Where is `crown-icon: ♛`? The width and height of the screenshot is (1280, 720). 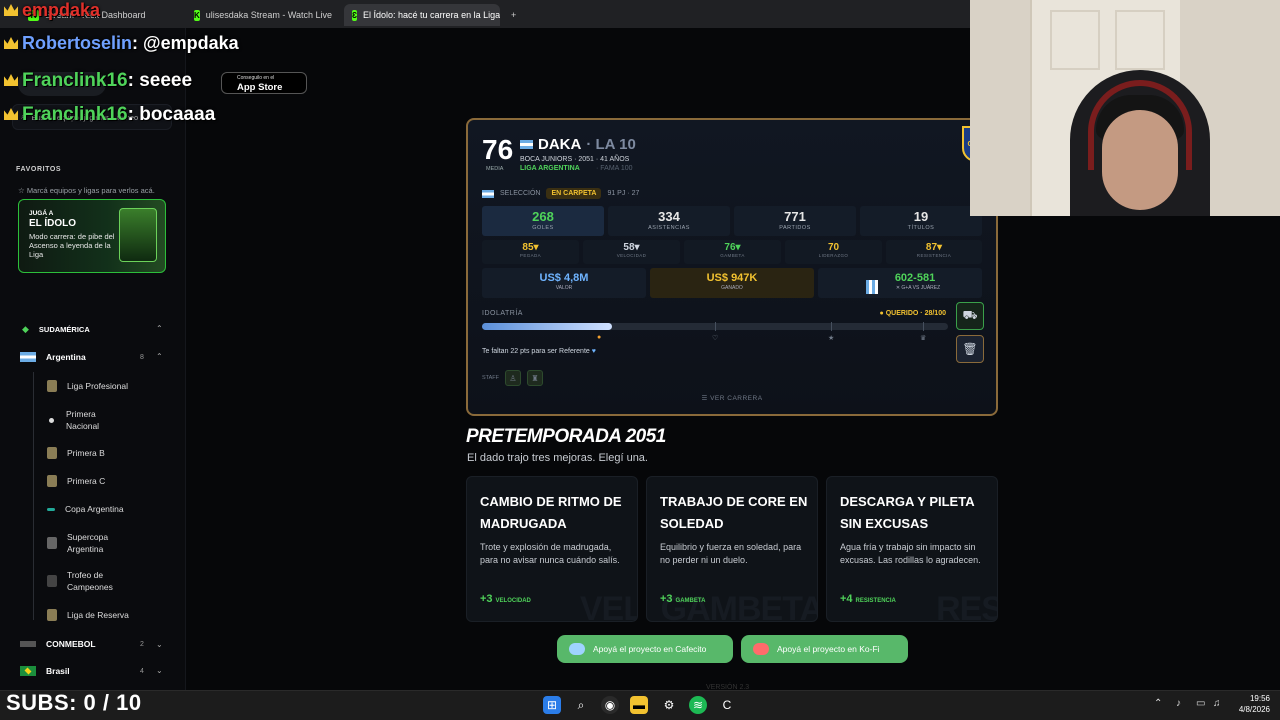
crown-icon: ♛ is located at coordinates (923, 338).